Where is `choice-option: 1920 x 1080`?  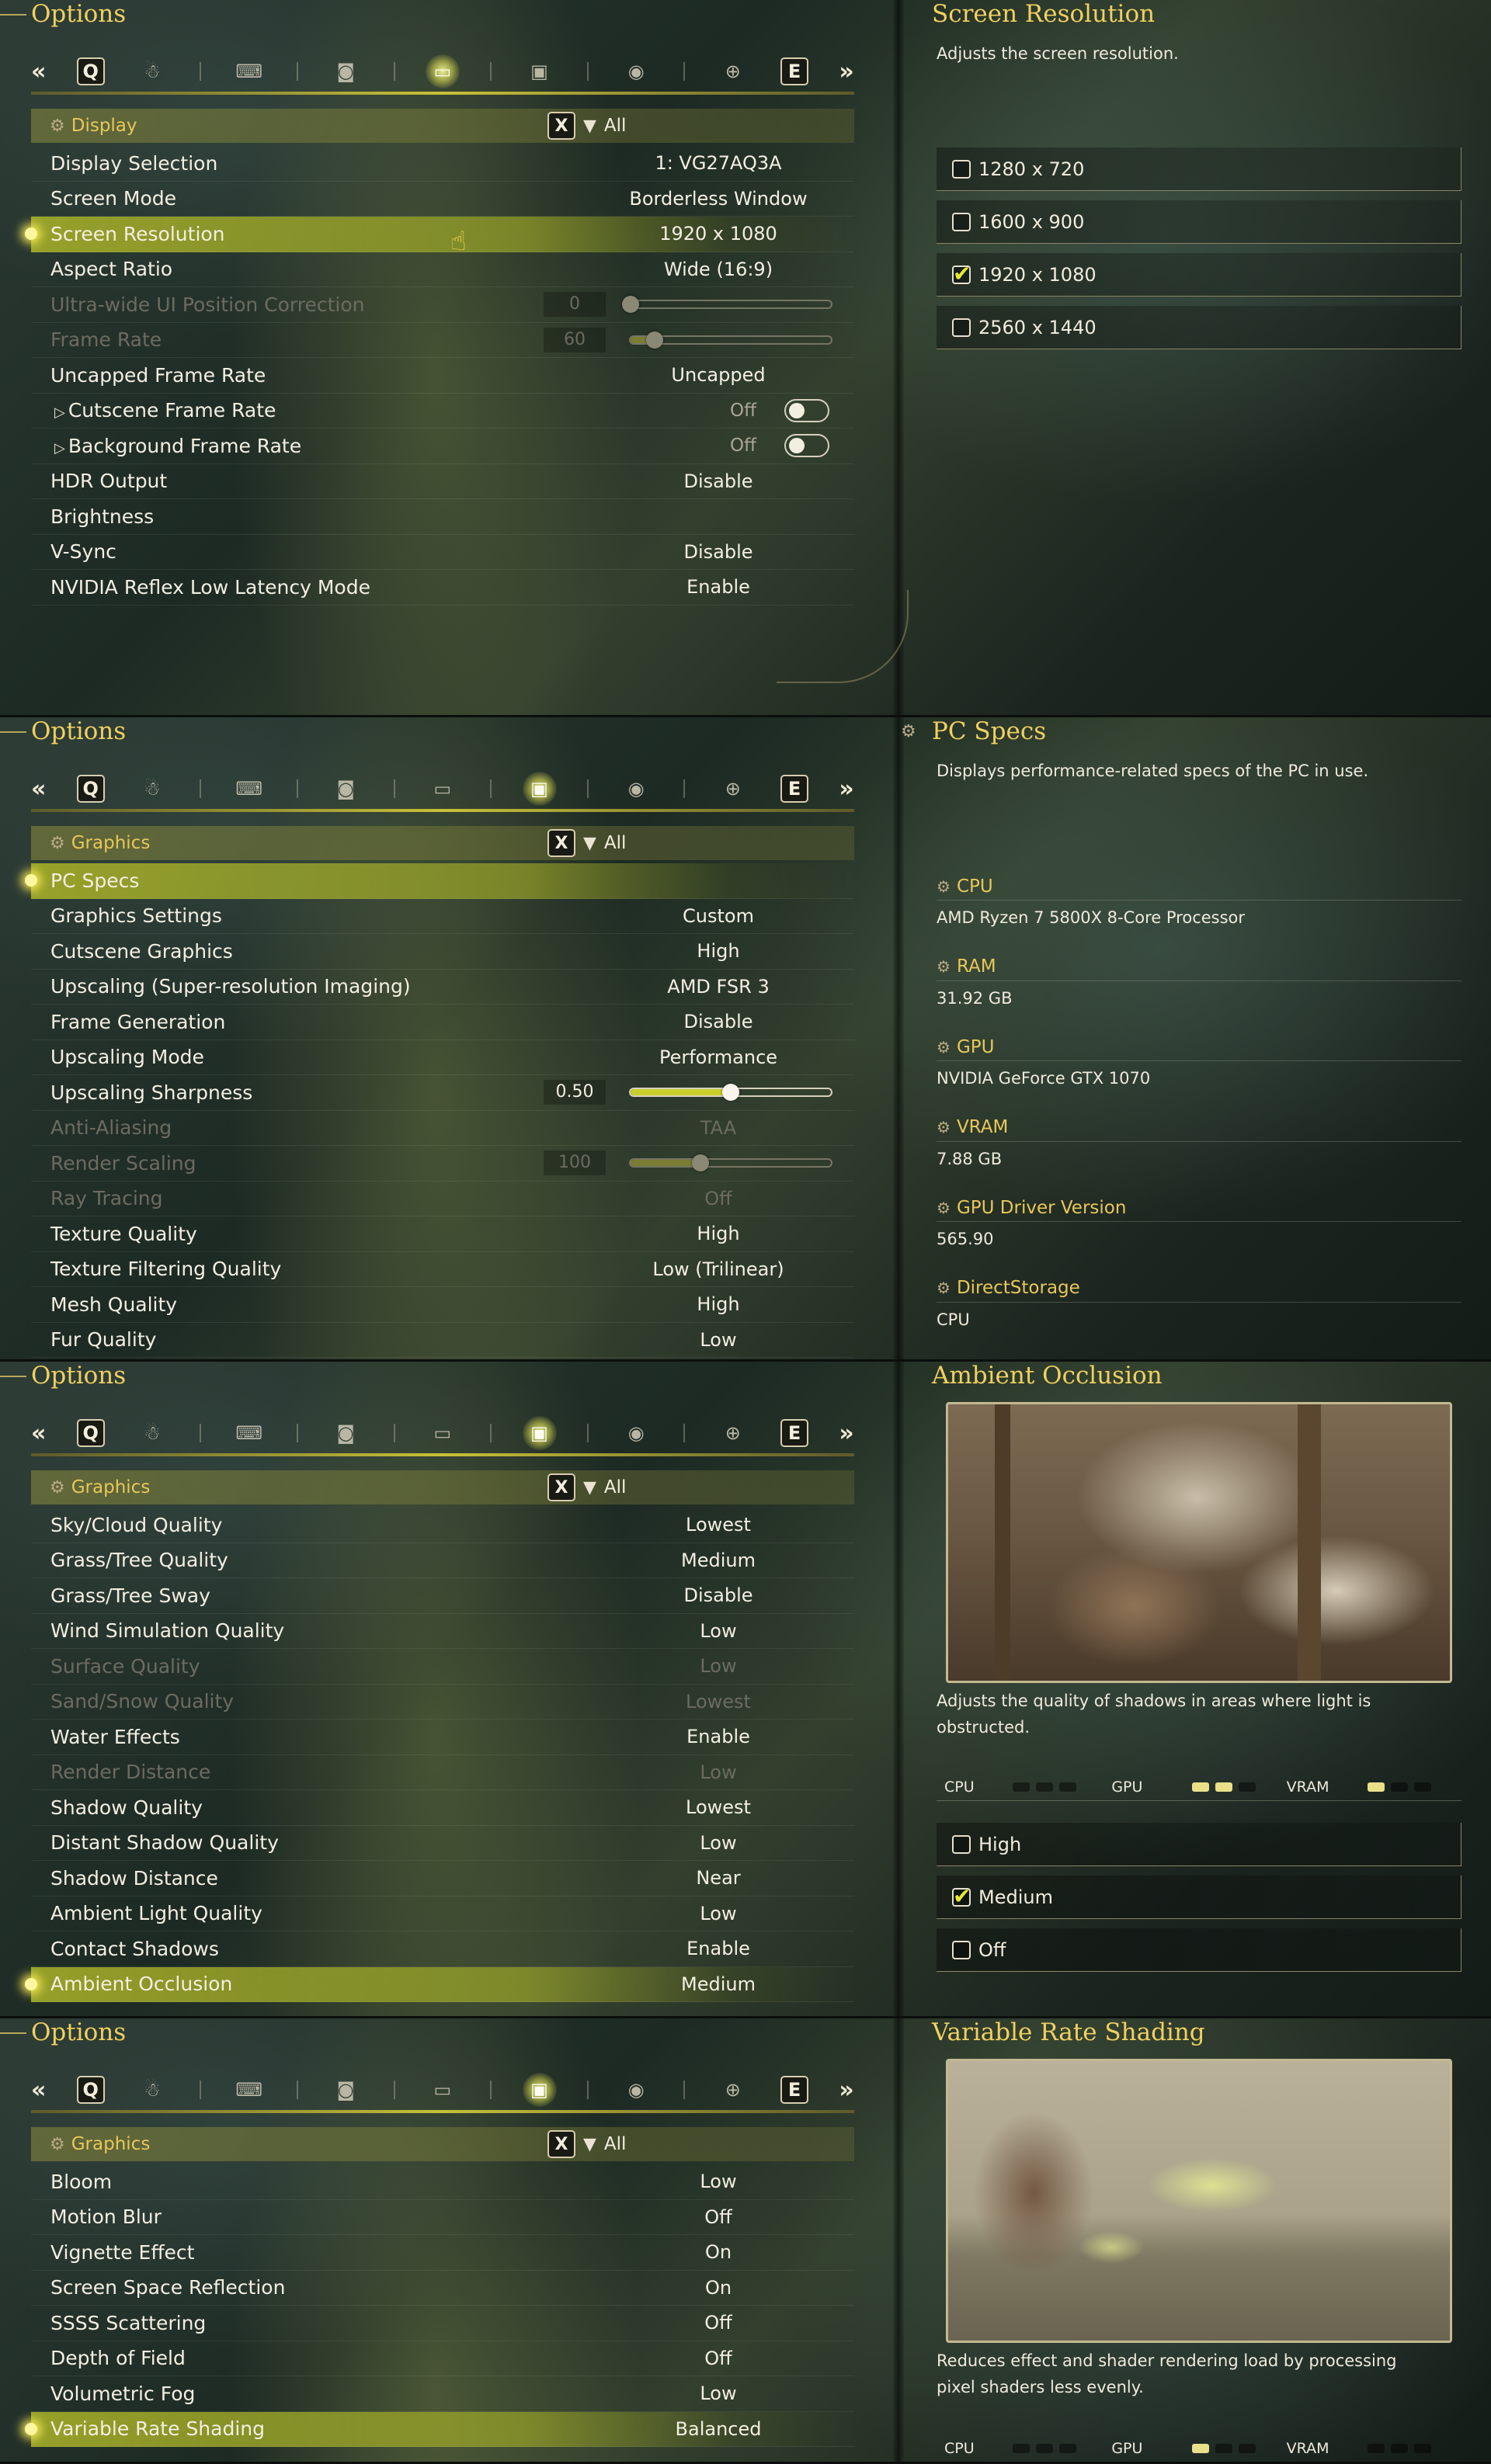 choice-option: 1920 x 1080 is located at coordinates (1199, 275).